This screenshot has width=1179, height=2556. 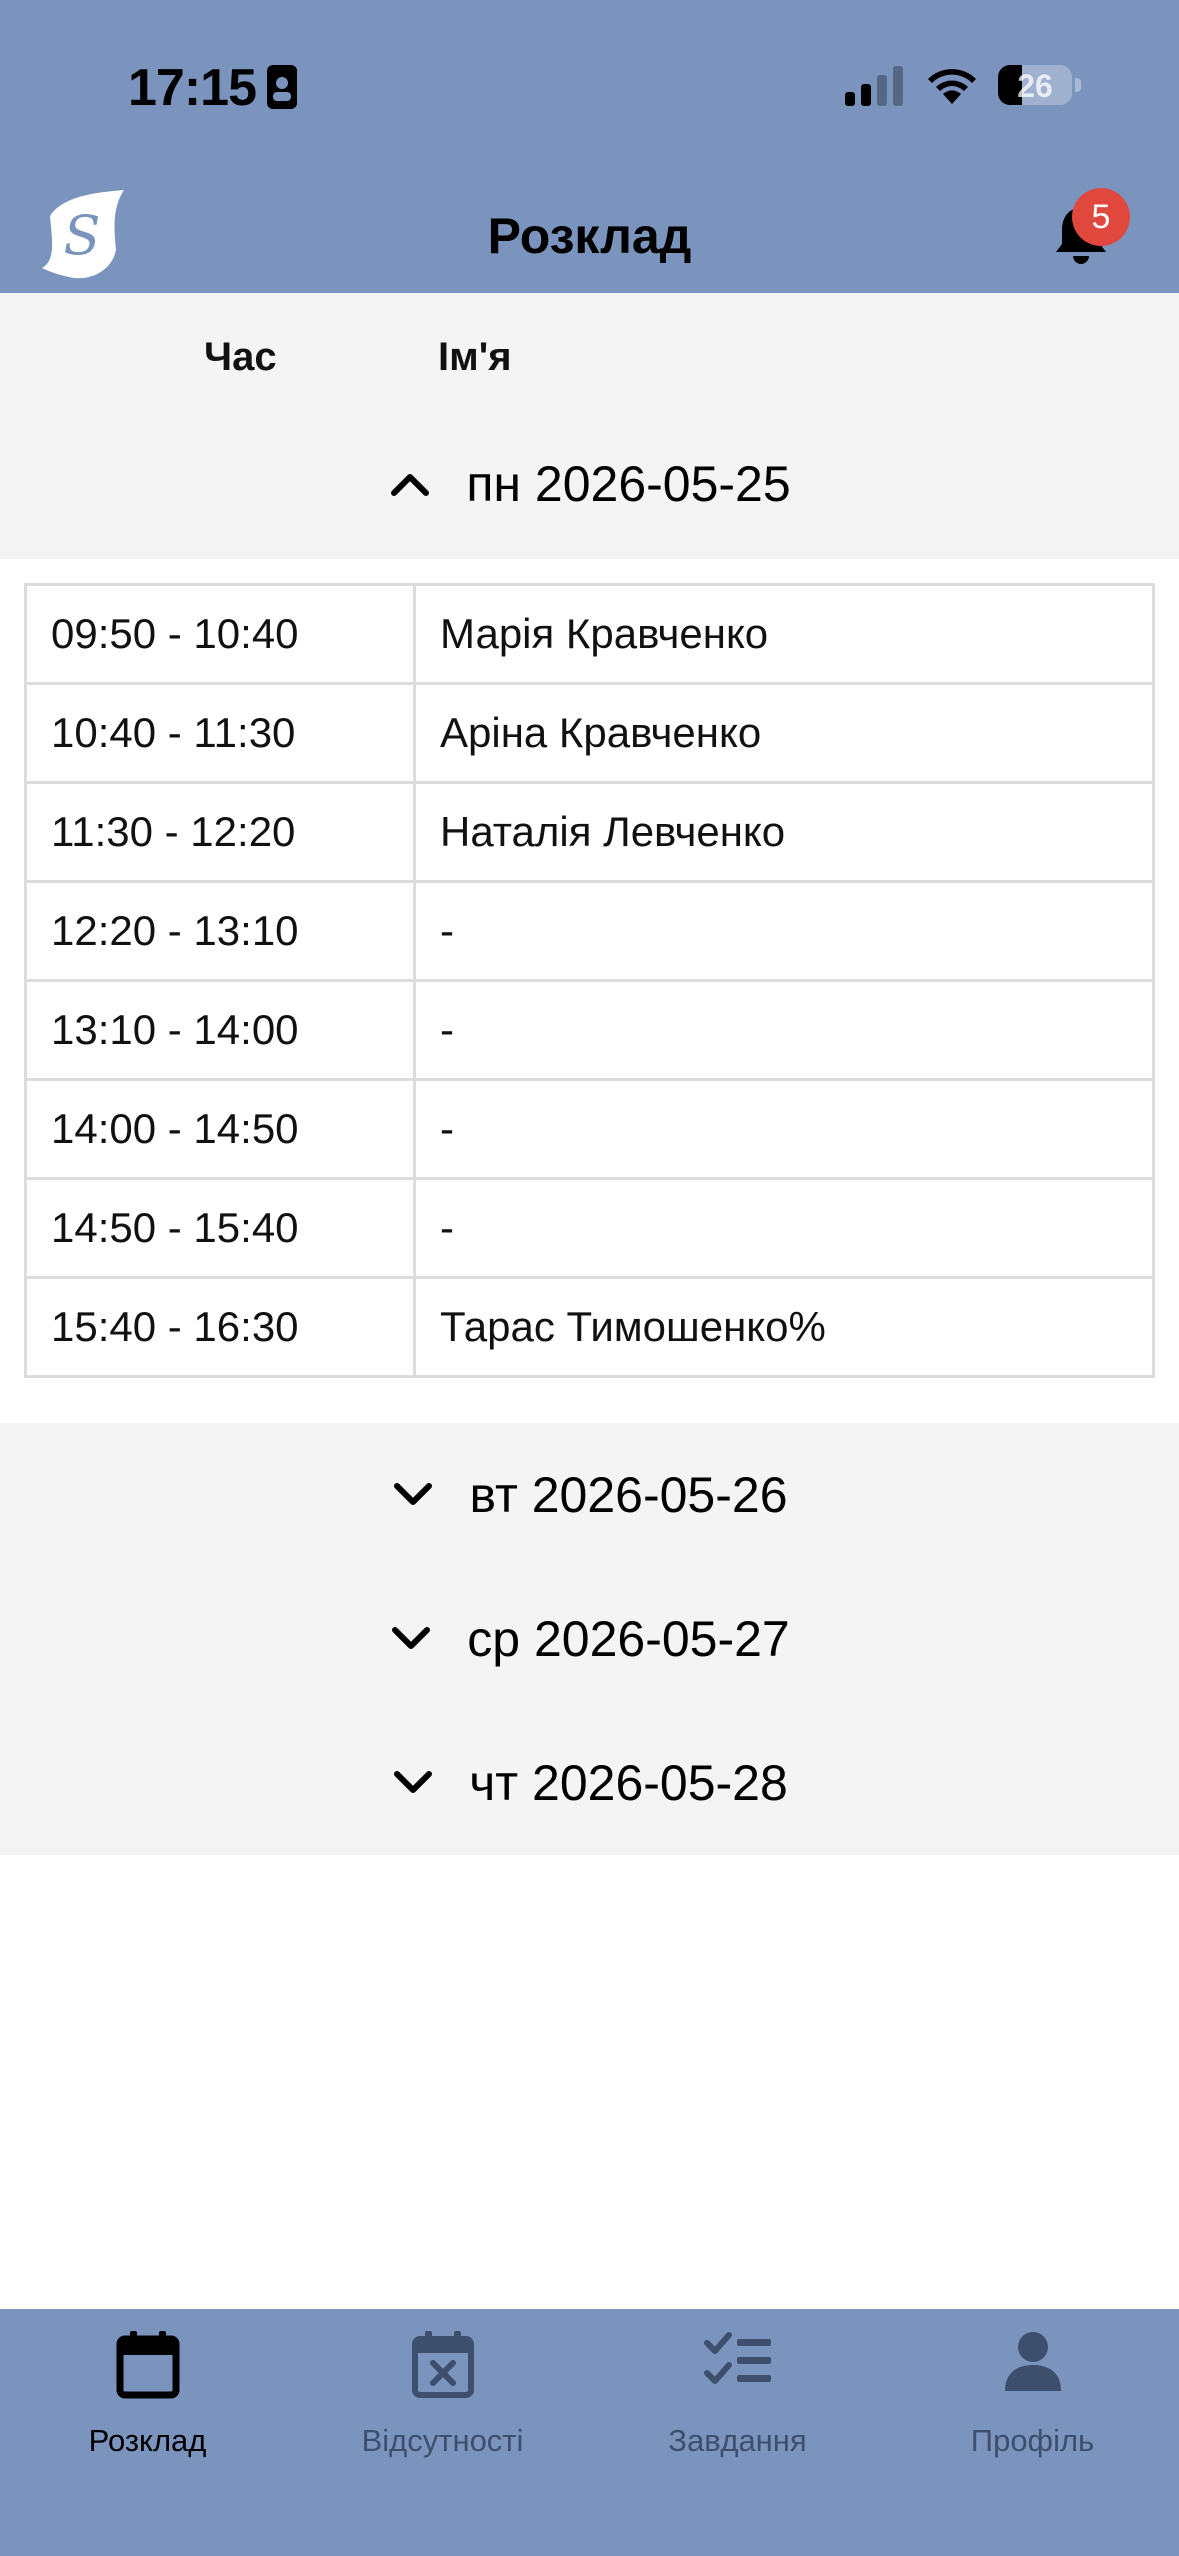 I want to click on day-label: вт 2026-05-26, so click(x=628, y=1495).